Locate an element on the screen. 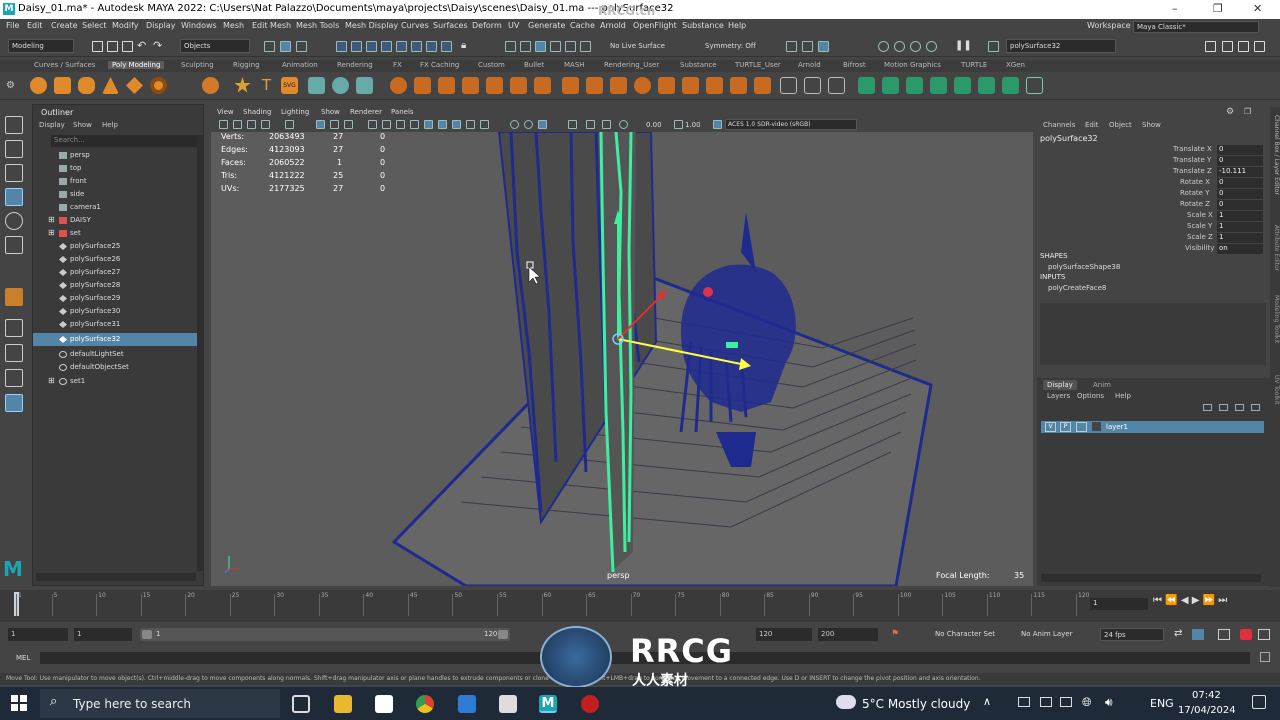  snap-projected-icon is located at coordinates (555, 46).